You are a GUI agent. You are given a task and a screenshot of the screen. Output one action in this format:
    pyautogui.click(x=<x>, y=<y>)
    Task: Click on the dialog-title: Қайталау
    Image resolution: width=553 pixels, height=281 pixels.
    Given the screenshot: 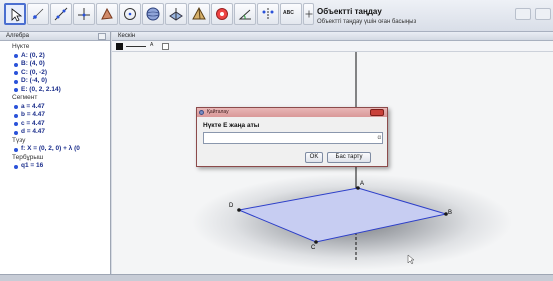 What is the action you would take?
    pyautogui.click(x=218, y=112)
    